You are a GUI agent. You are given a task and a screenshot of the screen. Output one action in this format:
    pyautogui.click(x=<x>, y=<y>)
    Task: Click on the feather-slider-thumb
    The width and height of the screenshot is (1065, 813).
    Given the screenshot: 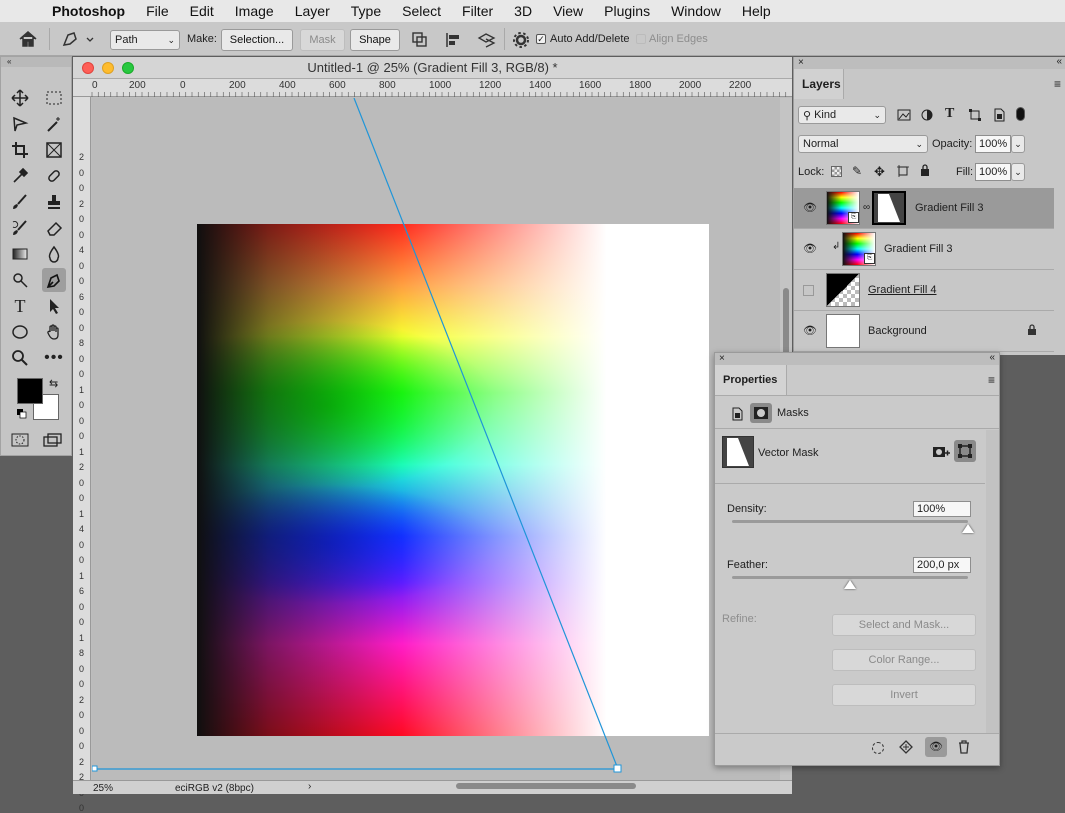 What is the action you would take?
    pyautogui.click(x=850, y=584)
    